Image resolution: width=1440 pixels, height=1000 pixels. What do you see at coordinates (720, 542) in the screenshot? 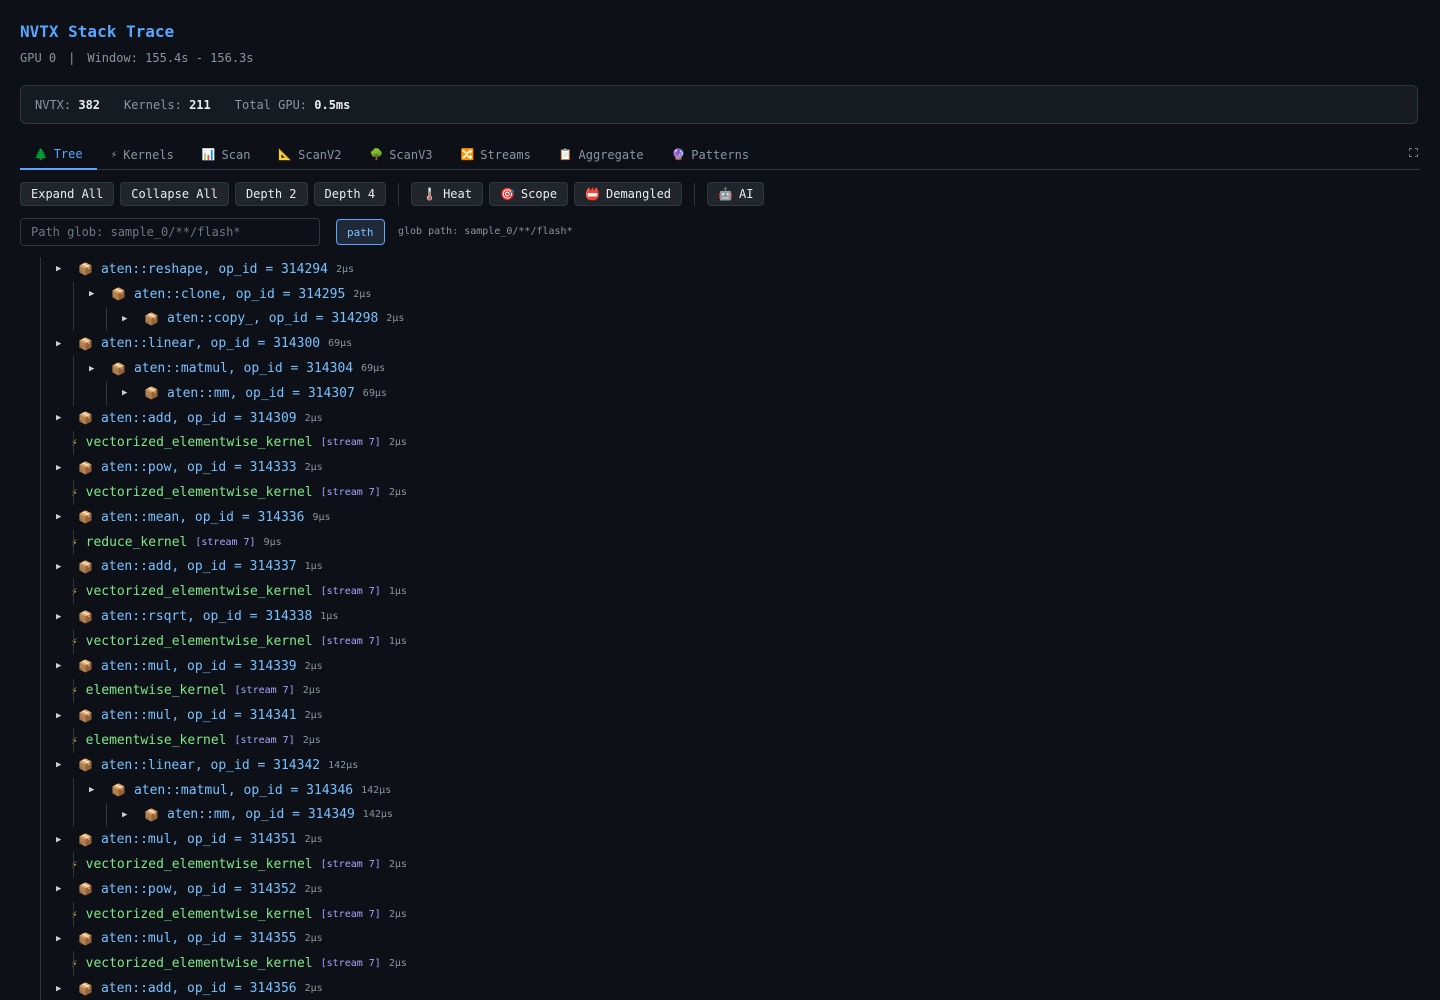
I see `kernel-row: ⚡ reduce_kernel [stream 7] 9µs` at bounding box center [720, 542].